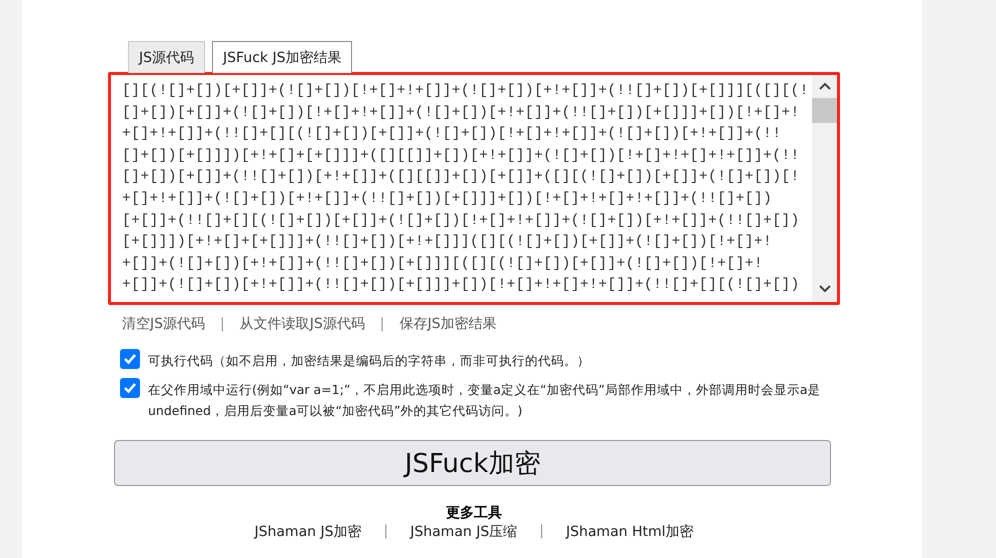 The image size is (996, 558). What do you see at coordinates (824, 110) in the screenshot?
I see `scrollbar-thumb` at bounding box center [824, 110].